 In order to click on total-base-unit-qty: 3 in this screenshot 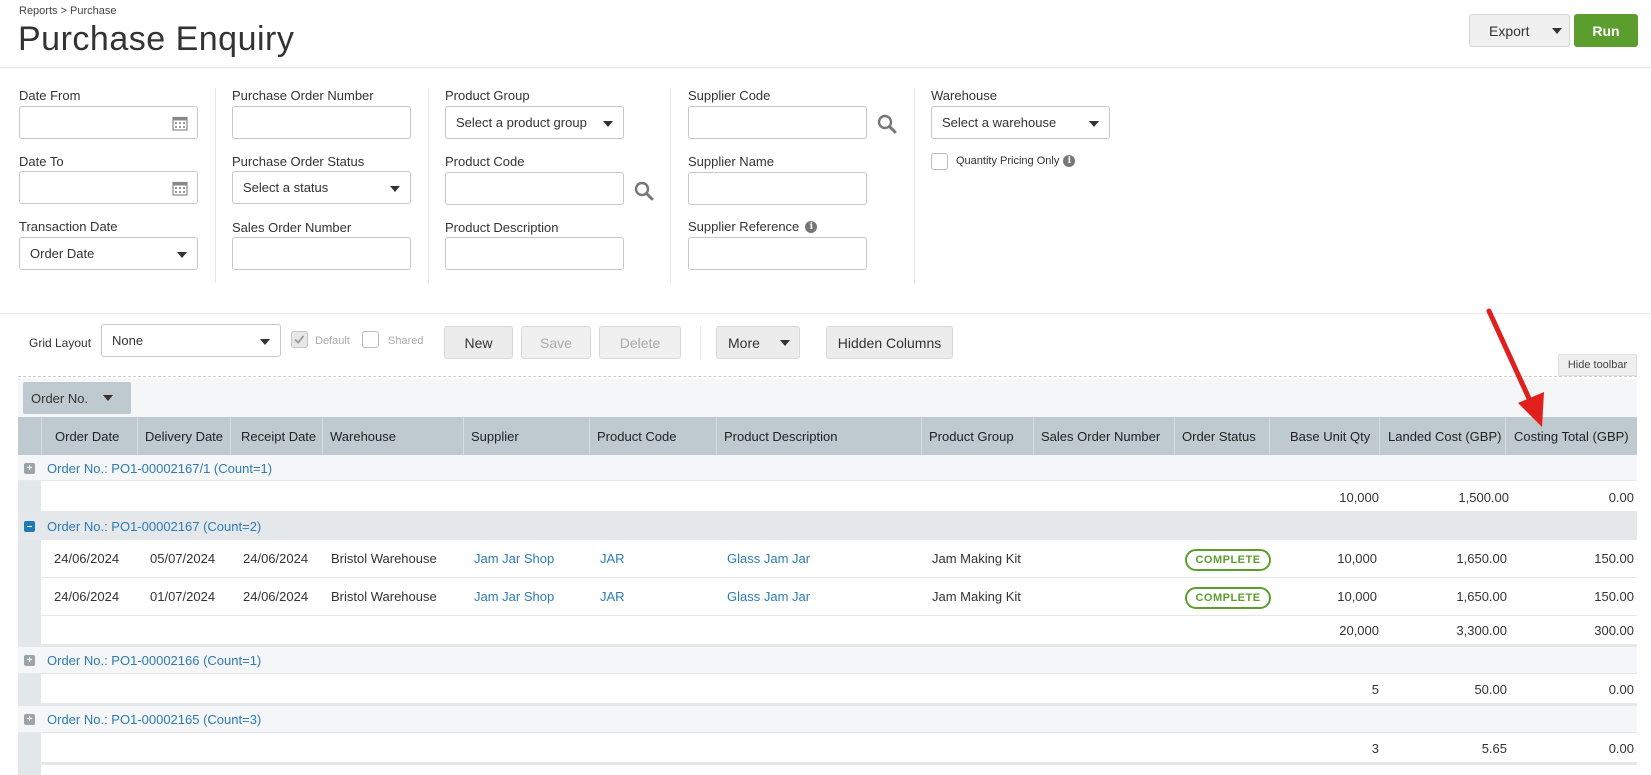, I will do `click(1375, 748)`.